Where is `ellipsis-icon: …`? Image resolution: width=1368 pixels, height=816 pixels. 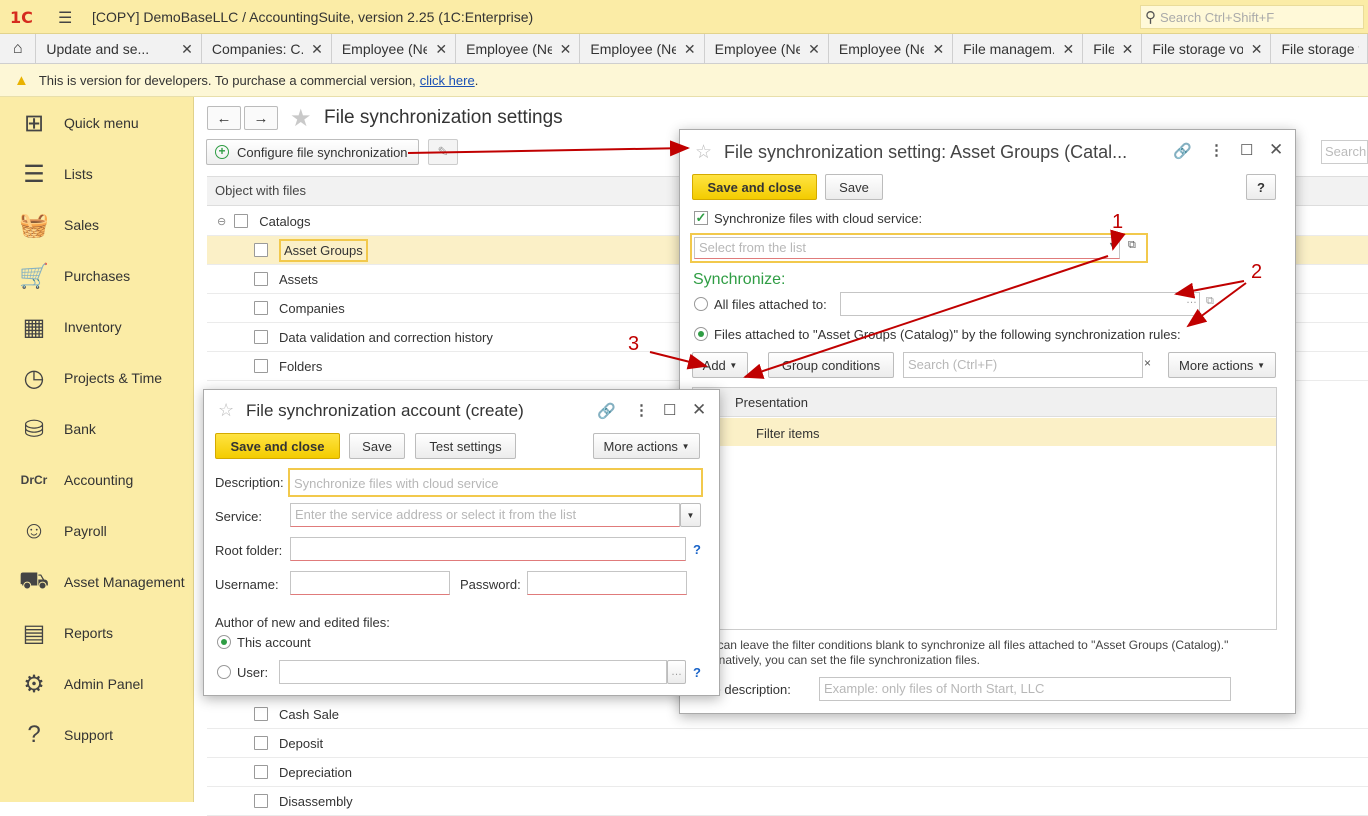
ellipsis-icon: … is located at coordinates (1191, 300).